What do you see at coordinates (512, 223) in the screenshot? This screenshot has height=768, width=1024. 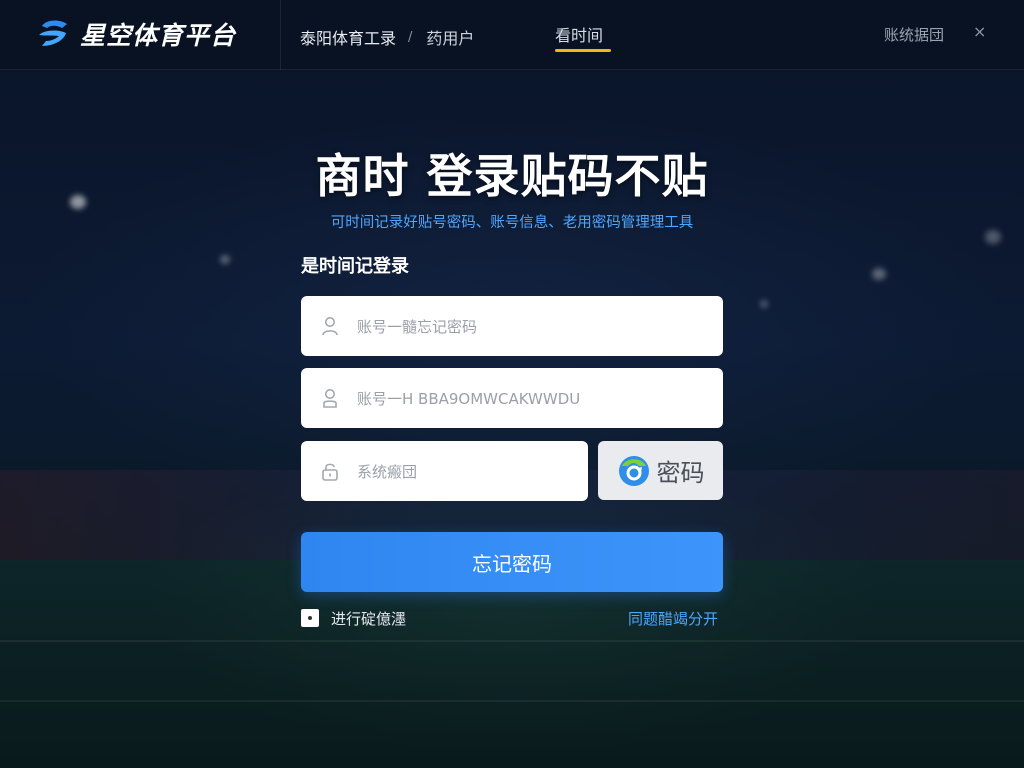 I see `page-subtitle: 可时间记录好贴号密码、账号信息、老用密码管理理工具` at bounding box center [512, 223].